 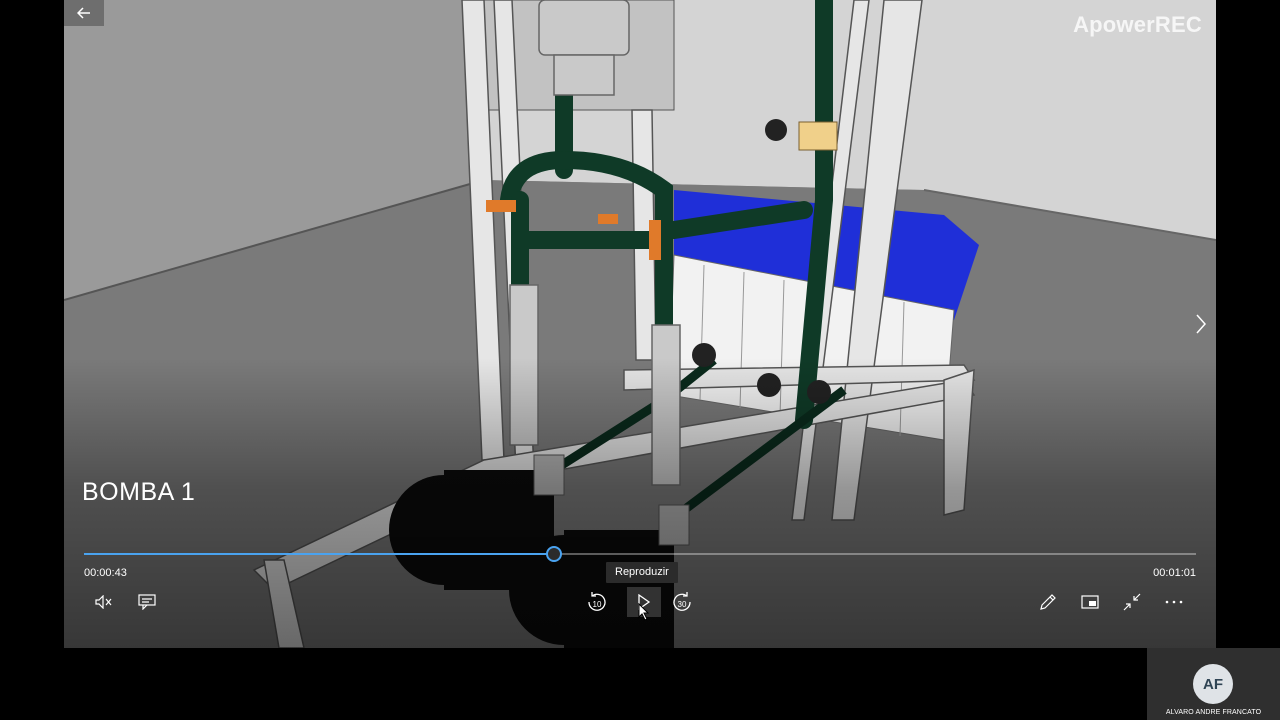 I want to click on more-icon, so click(x=1174, y=602).